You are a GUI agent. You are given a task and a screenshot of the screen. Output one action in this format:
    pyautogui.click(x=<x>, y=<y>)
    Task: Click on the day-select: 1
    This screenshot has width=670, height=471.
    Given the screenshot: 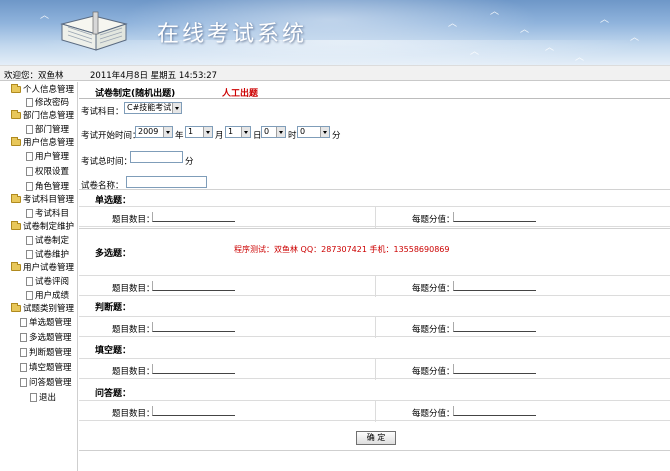 What is the action you would take?
    pyautogui.click(x=238, y=132)
    